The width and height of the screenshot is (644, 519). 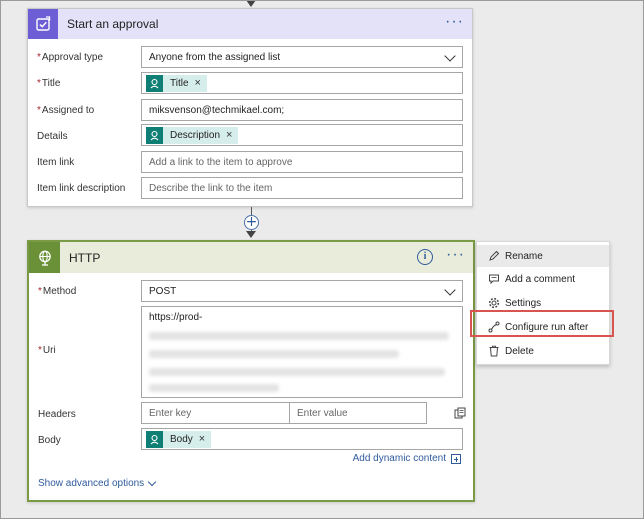 I want to click on approval-card-title: Start an approval, so click(x=113, y=24).